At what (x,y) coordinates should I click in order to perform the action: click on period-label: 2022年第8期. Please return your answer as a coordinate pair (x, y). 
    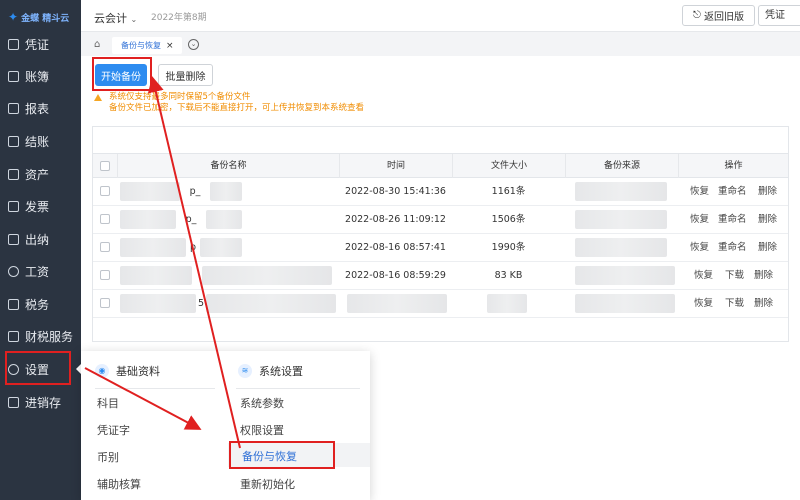
    Looking at the image, I should click on (179, 18).